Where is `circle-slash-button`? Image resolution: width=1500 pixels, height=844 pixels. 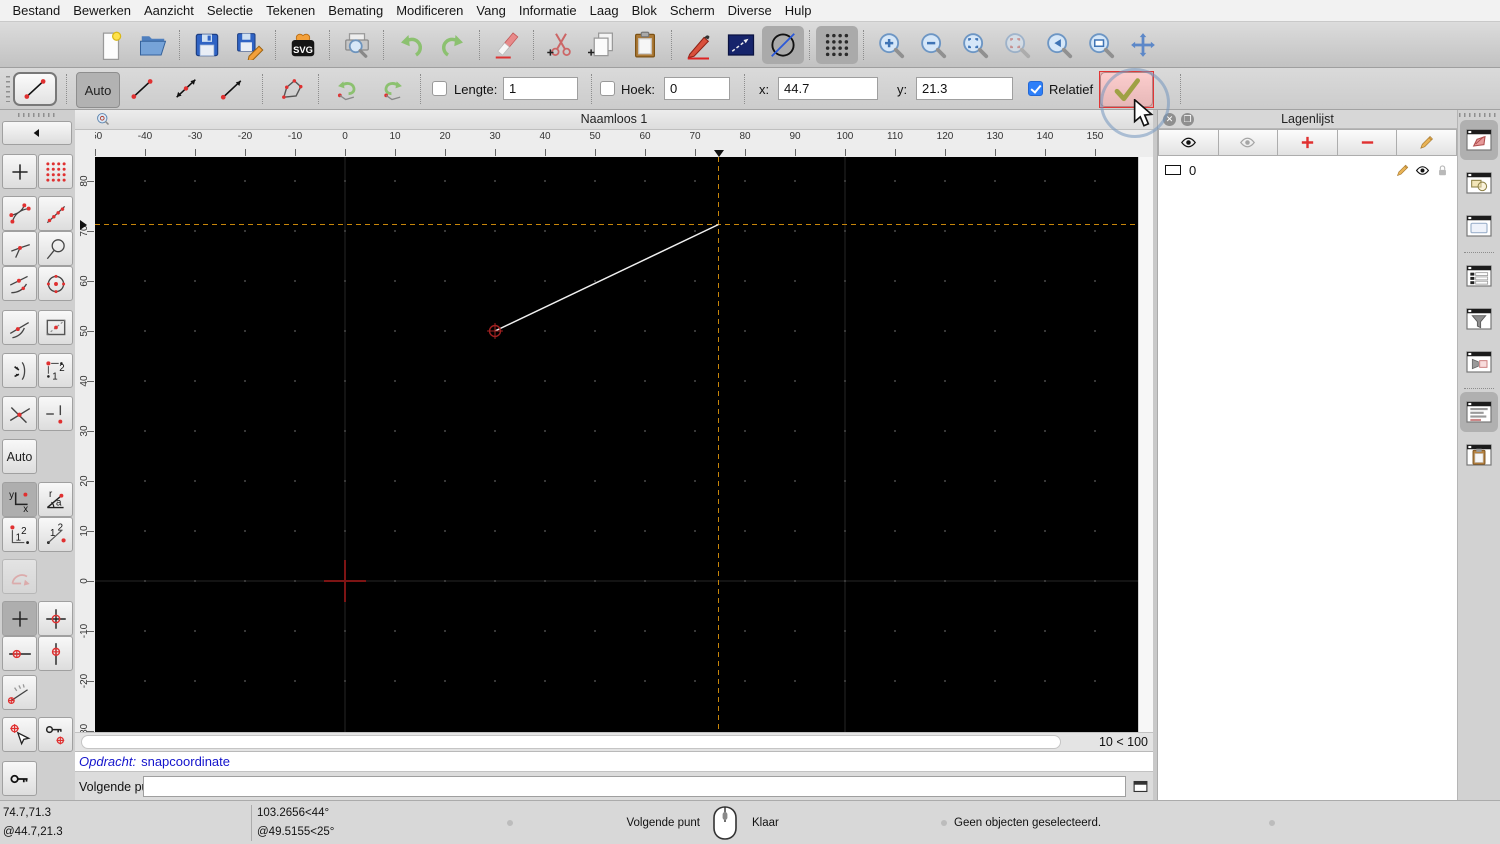 circle-slash-button is located at coordinates (783, 44).